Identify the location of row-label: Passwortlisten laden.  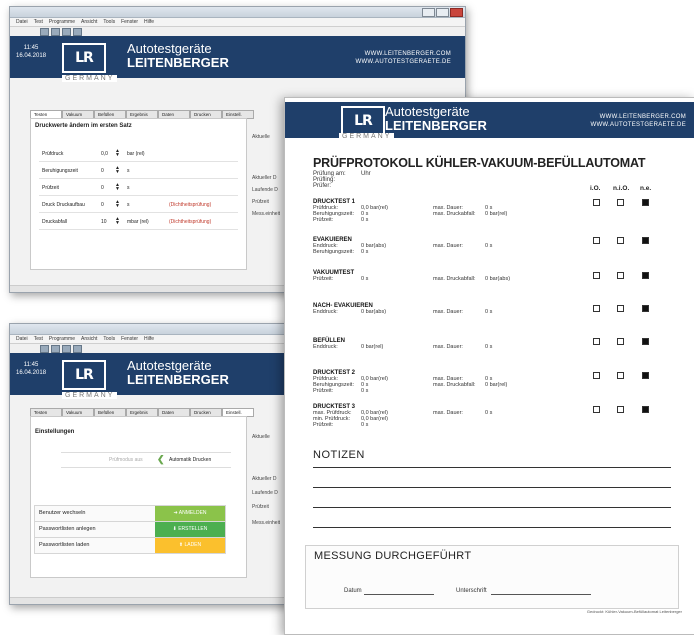
(64, 545).